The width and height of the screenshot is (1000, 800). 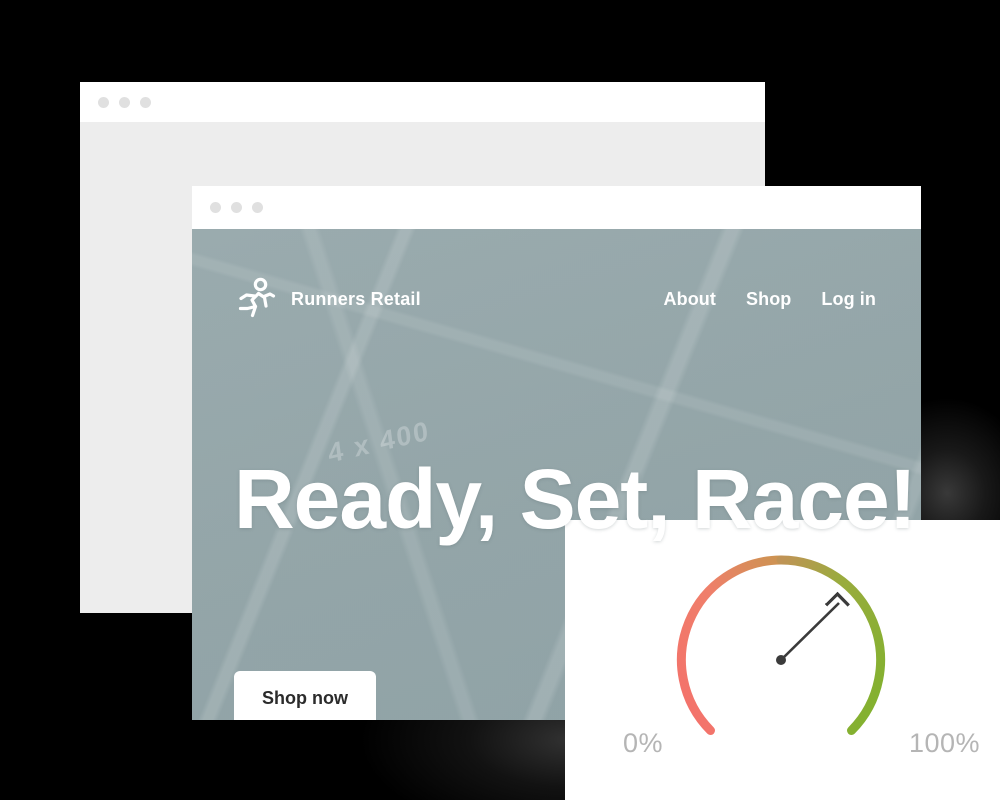 I want to click on nav-link-login: Log in, so click(x=848, y=299).